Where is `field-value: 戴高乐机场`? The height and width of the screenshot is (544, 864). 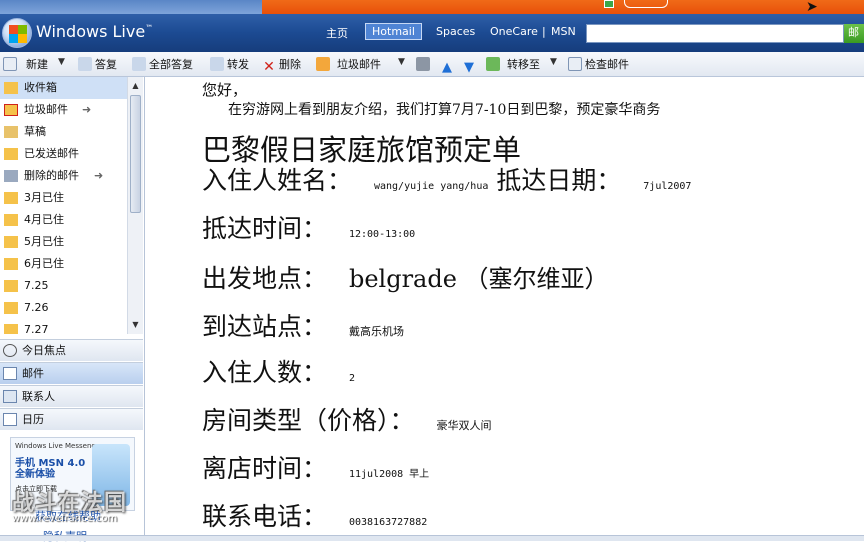 field-value: 戴高乐机场 is located at coordinates (376, 331).